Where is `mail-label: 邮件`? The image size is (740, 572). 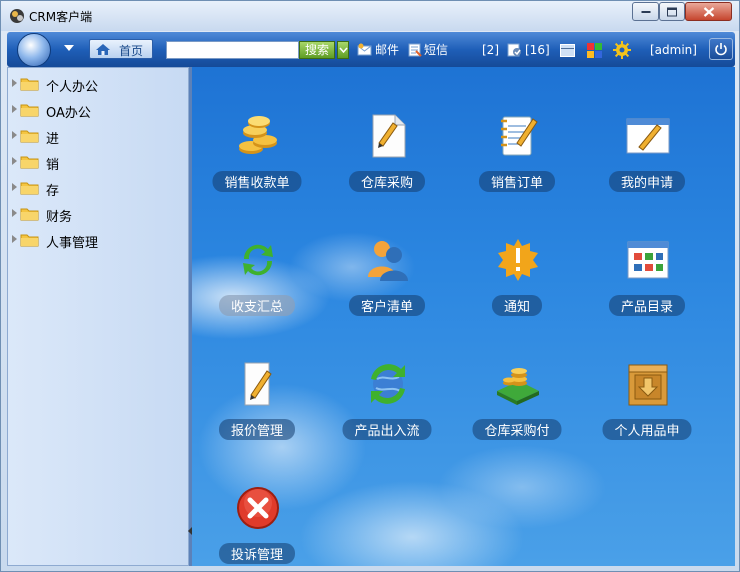
mail-label: 邮件 is located at coordinates (387, 50).